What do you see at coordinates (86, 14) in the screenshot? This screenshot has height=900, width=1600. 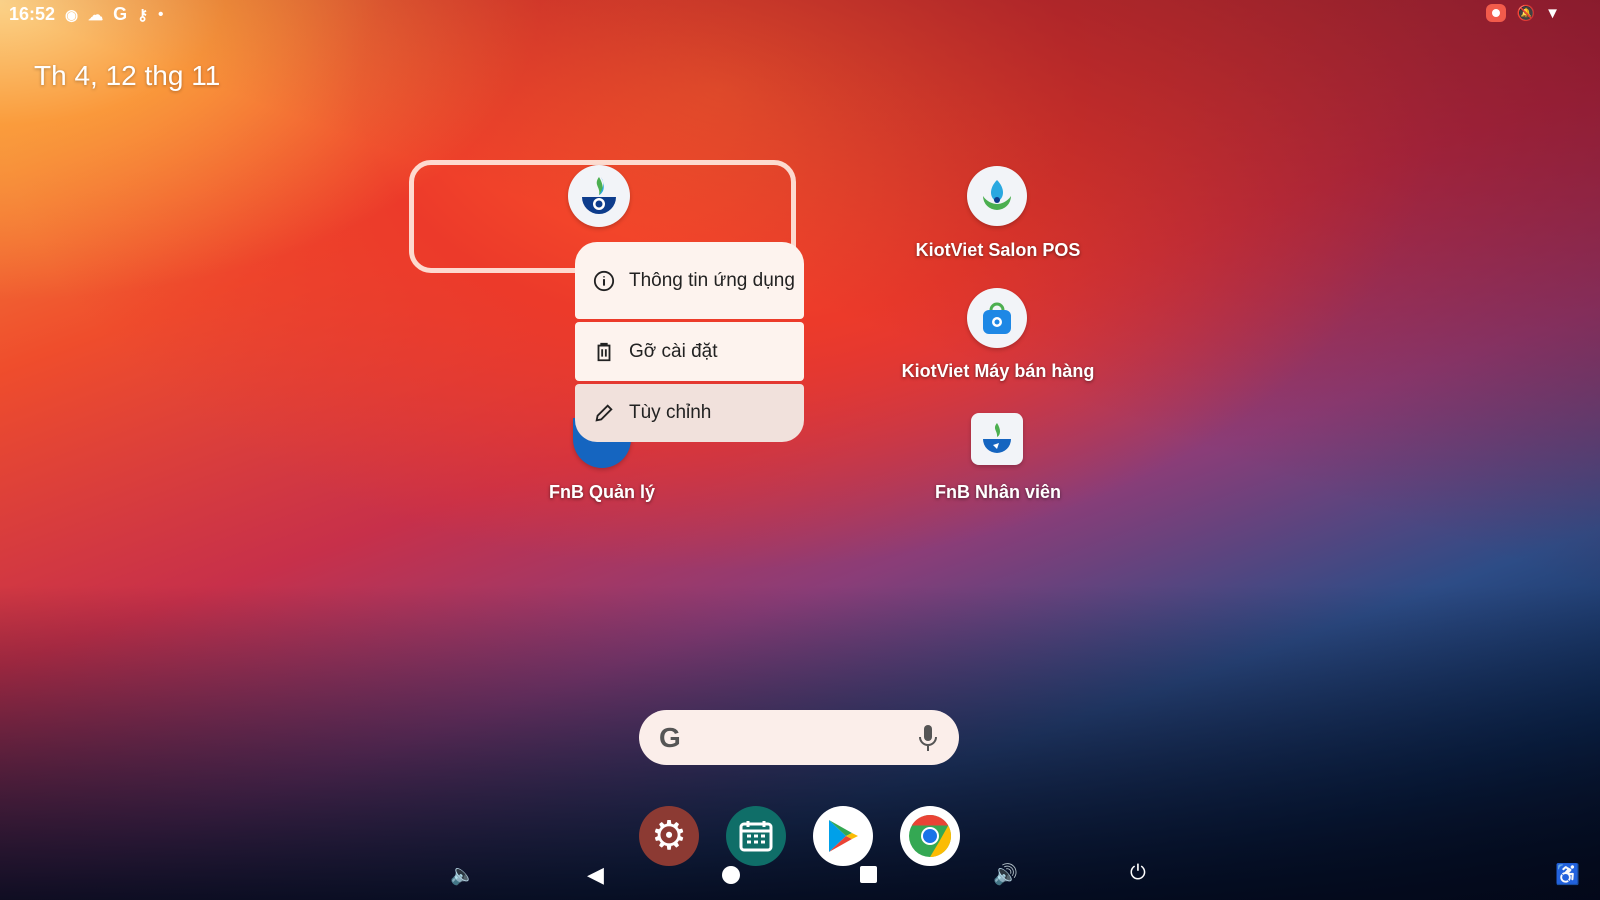 I see `status-bar: 16:52 ◉ ☁ G ⚷ •` at bounding box center [86, 14].